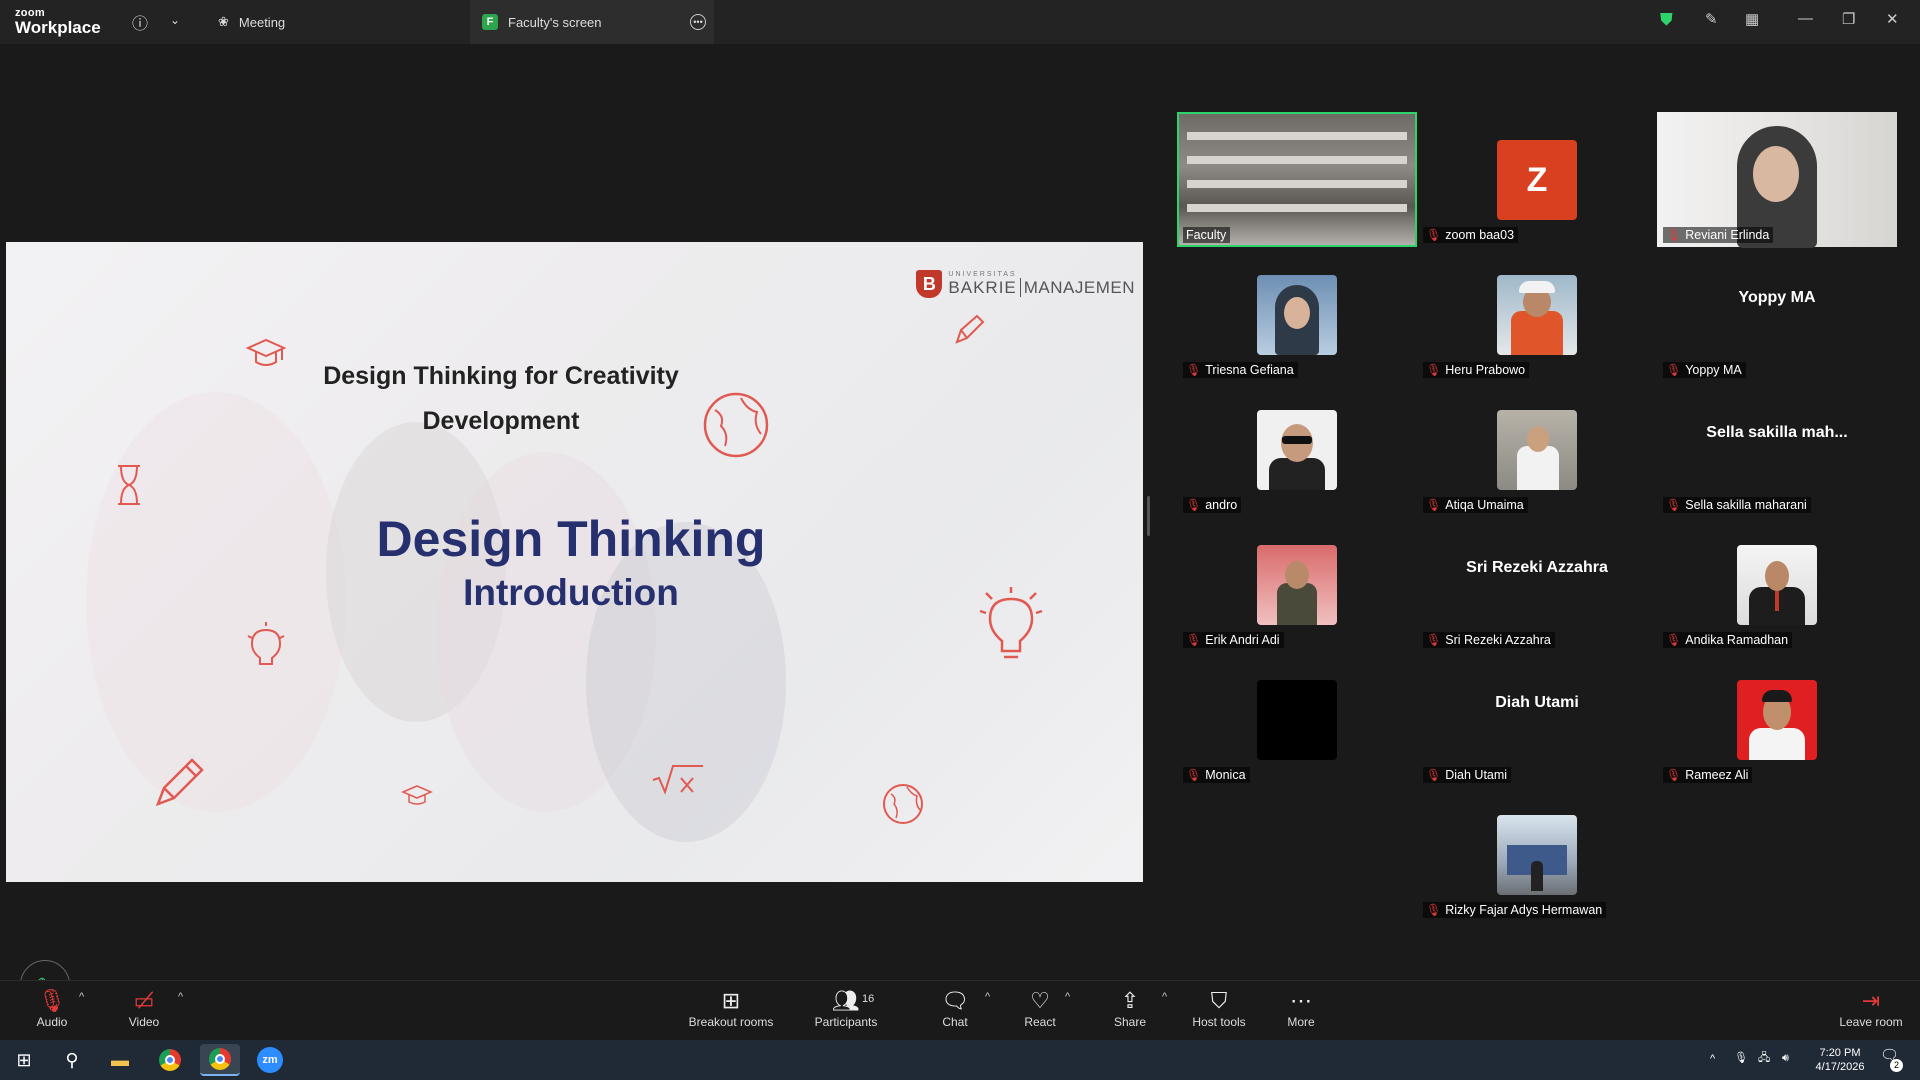  What do you see at coordinates (1840, 1060) in the screenshot?
I see `clock: 7:20 PM 4/17/2026` at bounding box center [1840, 1060].